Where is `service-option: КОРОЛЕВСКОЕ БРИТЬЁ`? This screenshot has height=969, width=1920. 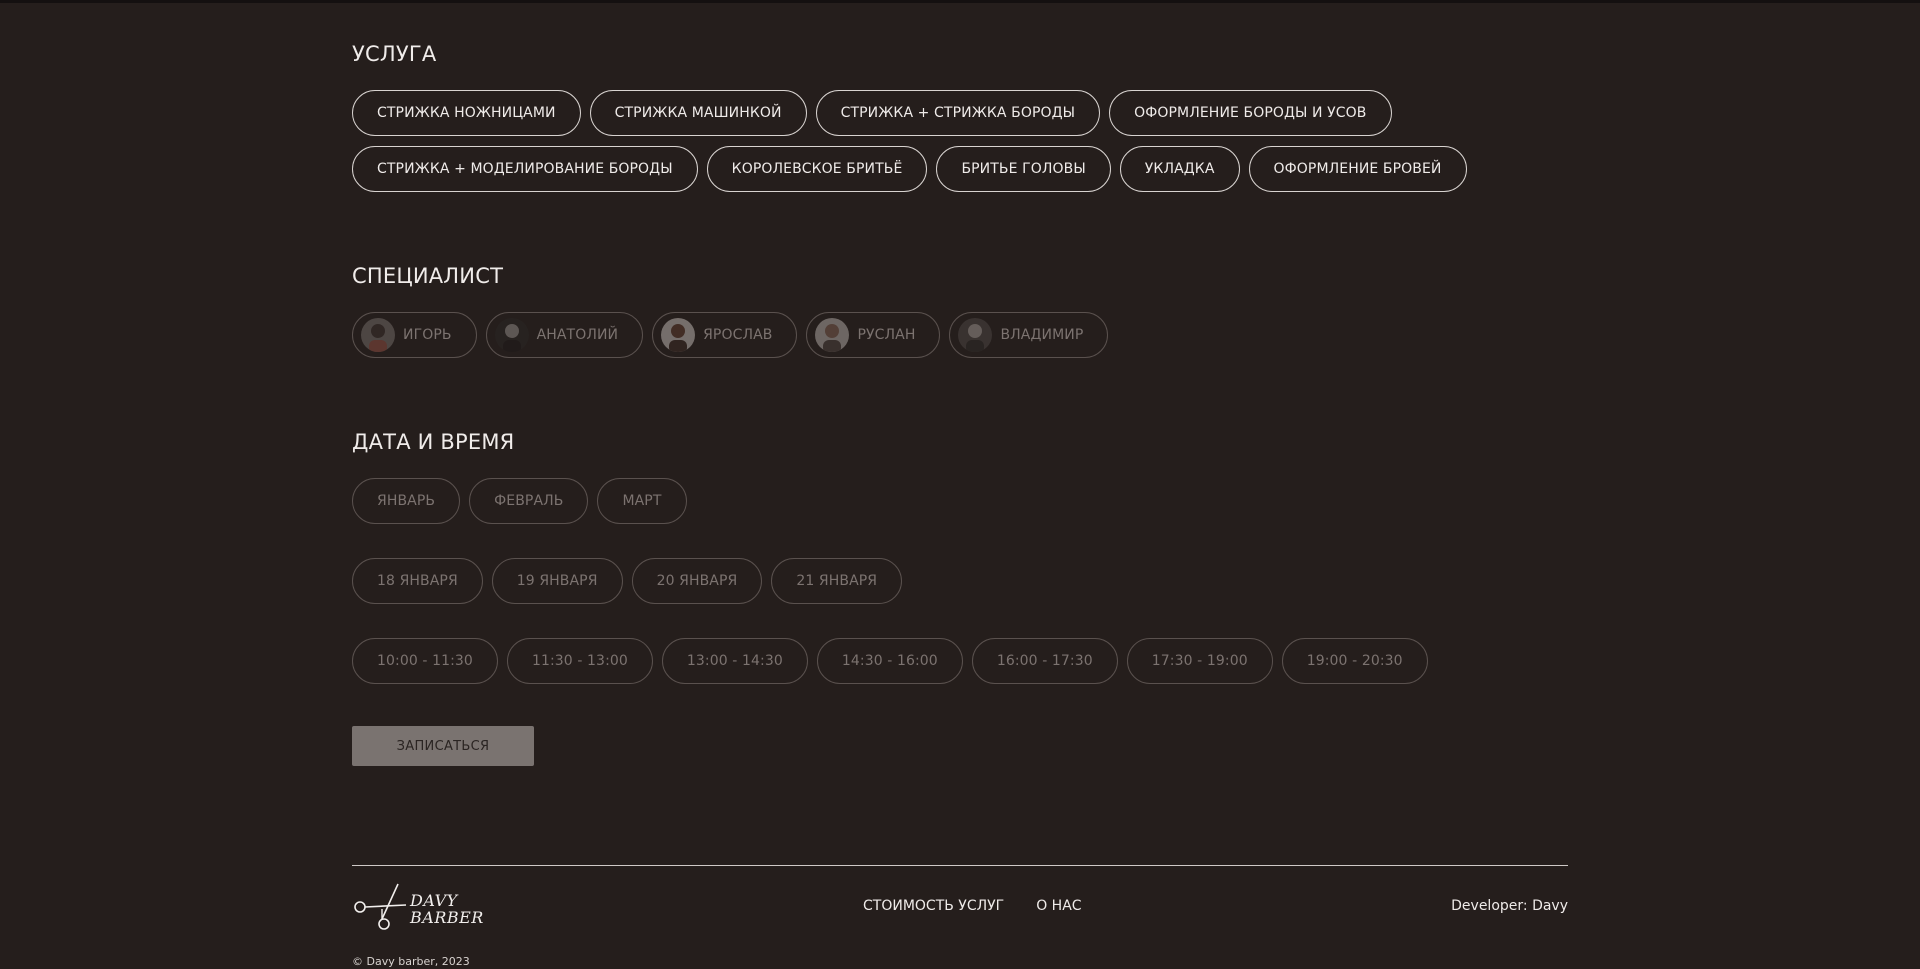 service-option: КОРОЛЕВСКОЕ БРИТЬЁ is located at coordinates (817, 169).